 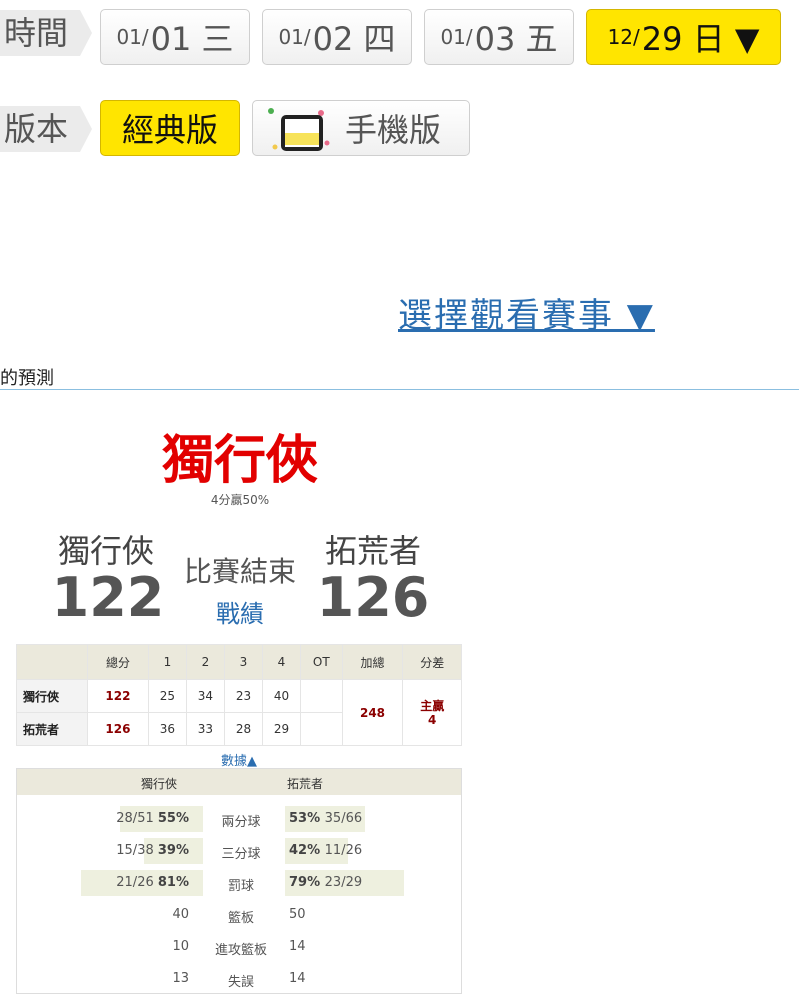 I want to click on time-label: 時間, so click(x=46, y=33).